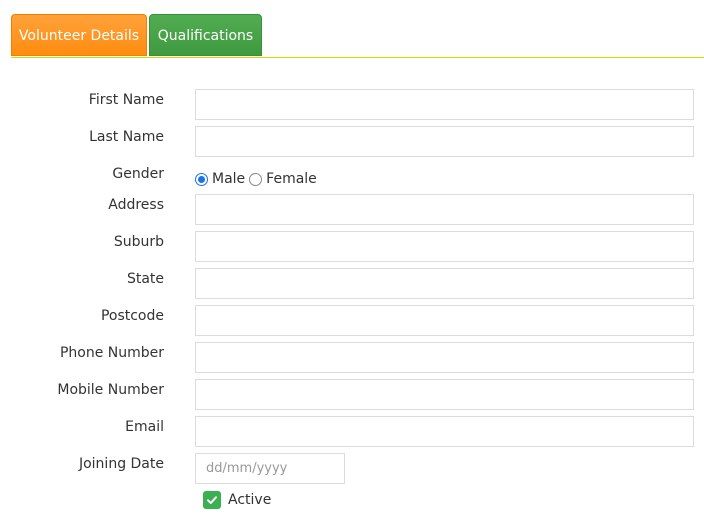  What do you see at coordinates (249, 500) in the screenshot?
I see `active-label: Active` at bounding box center [249, 500].